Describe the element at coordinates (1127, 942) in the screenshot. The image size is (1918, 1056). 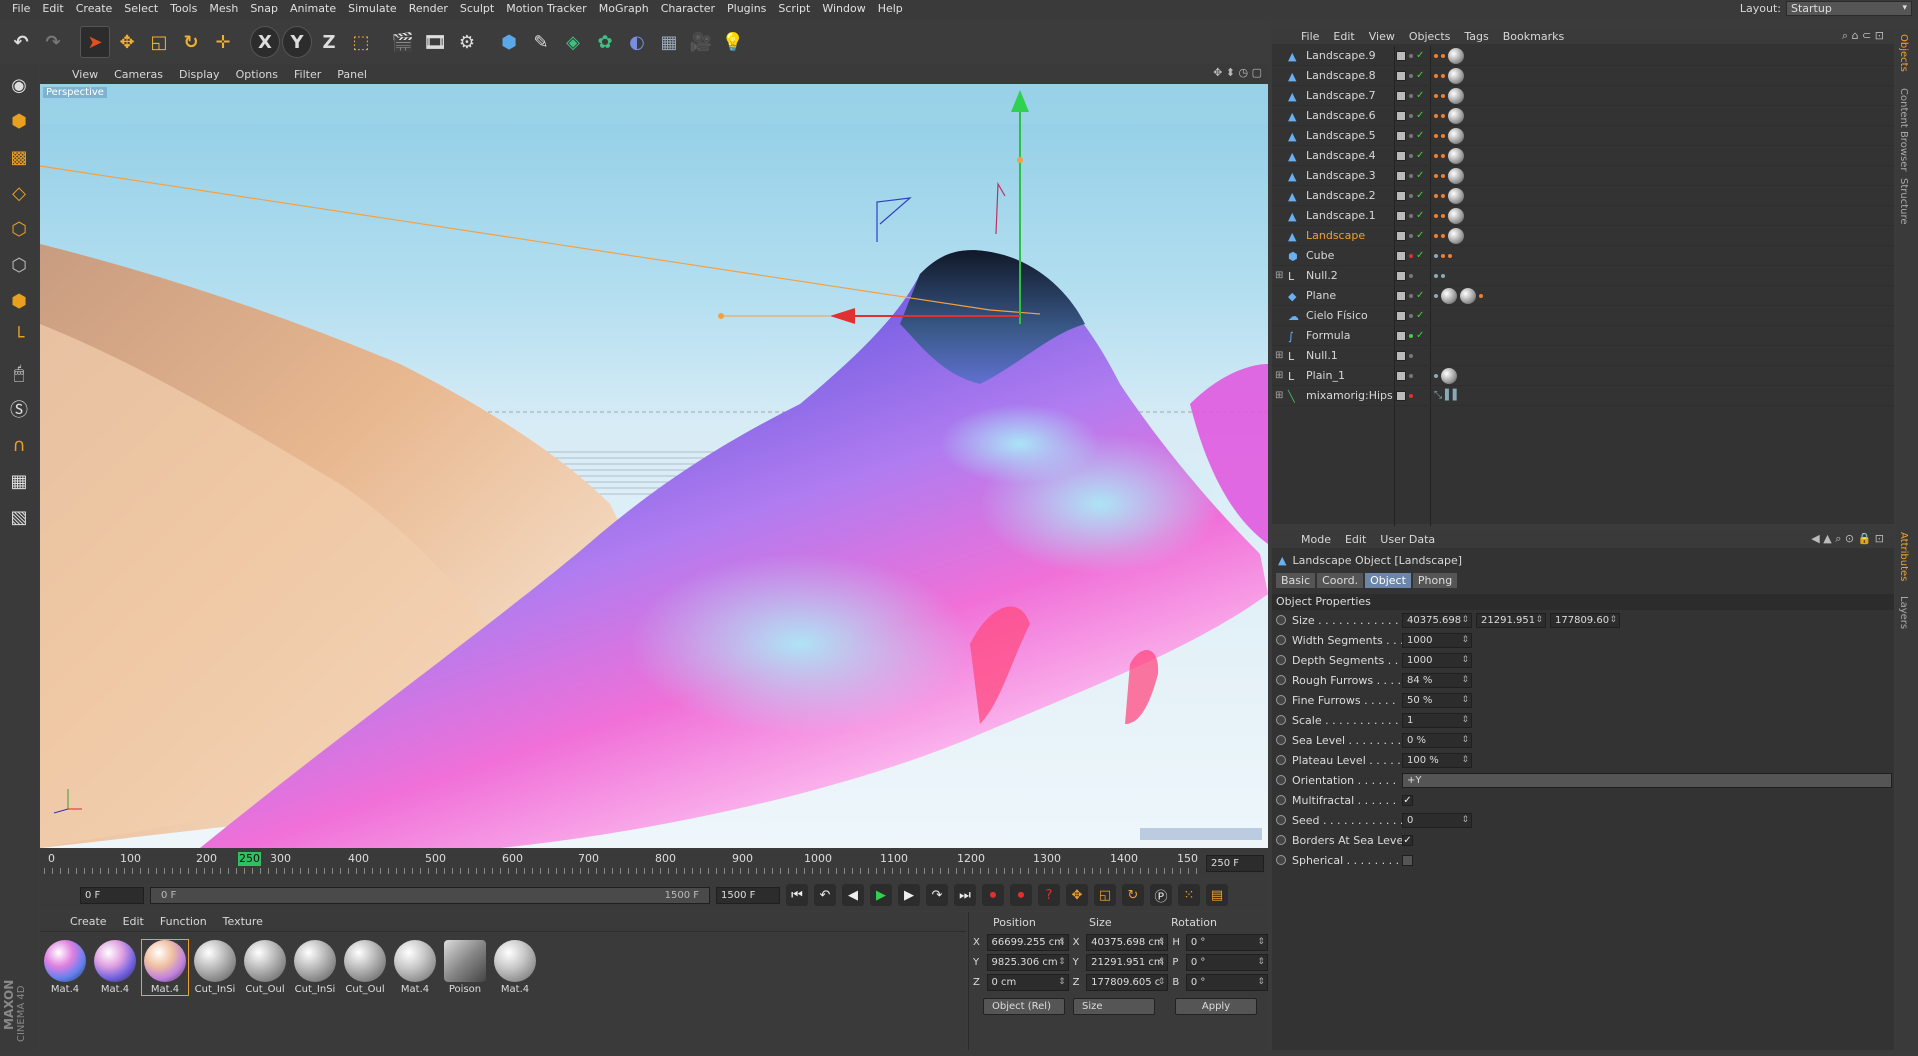
I see `size-x-field: 40375.698 cm` at that location.